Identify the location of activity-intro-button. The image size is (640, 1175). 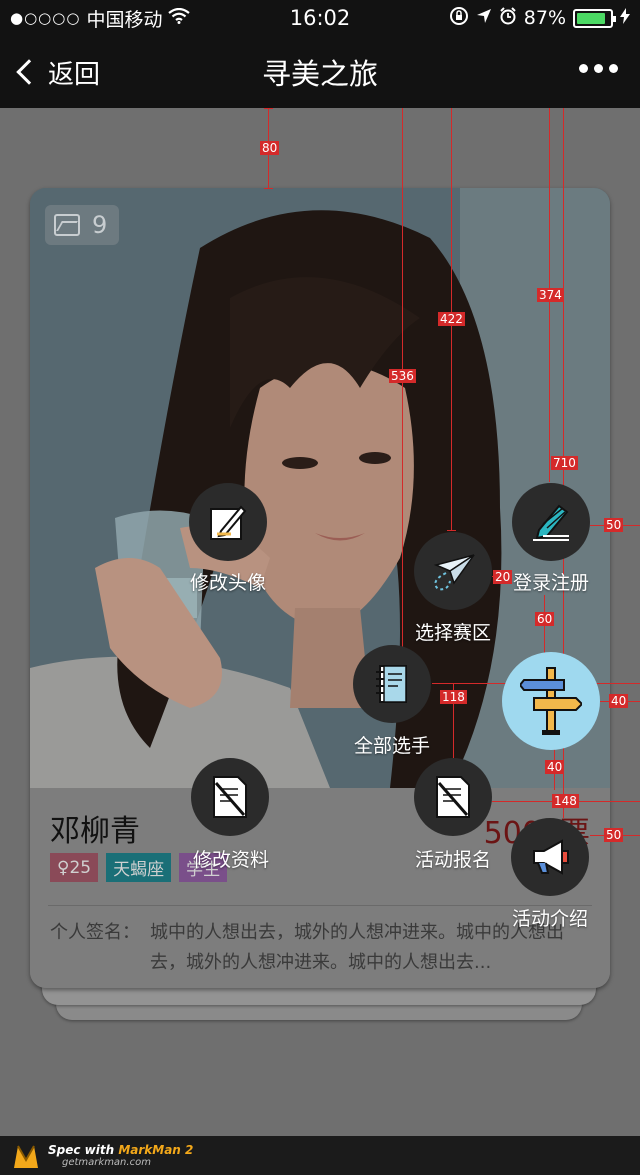
(550, 857).